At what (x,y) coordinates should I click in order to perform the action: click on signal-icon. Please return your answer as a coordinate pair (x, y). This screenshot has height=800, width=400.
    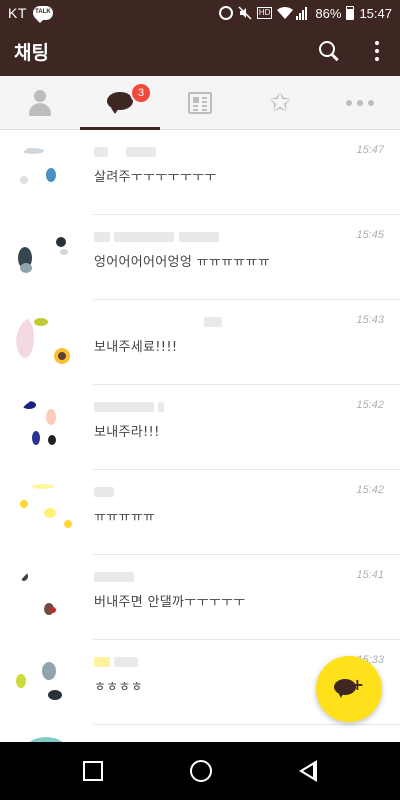
    Looking at the image, I should click on (303, 13).